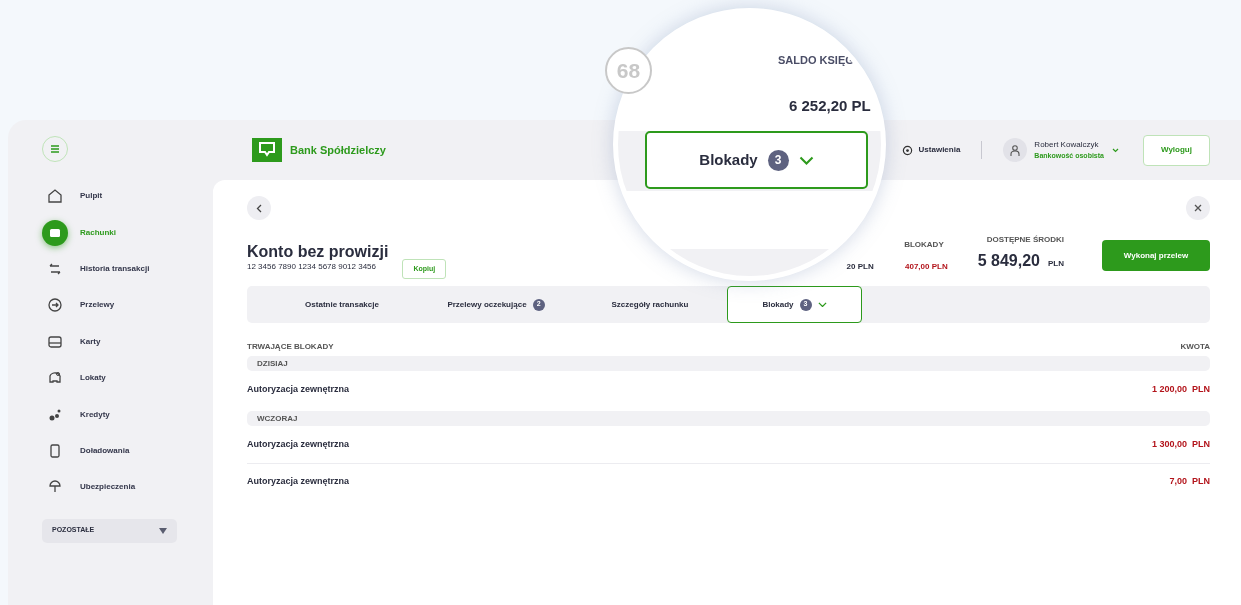 The width and height of the screenshot is (1241, 605). I want to click on user-name: Robert Kowalczyk, so click(1067, 144).